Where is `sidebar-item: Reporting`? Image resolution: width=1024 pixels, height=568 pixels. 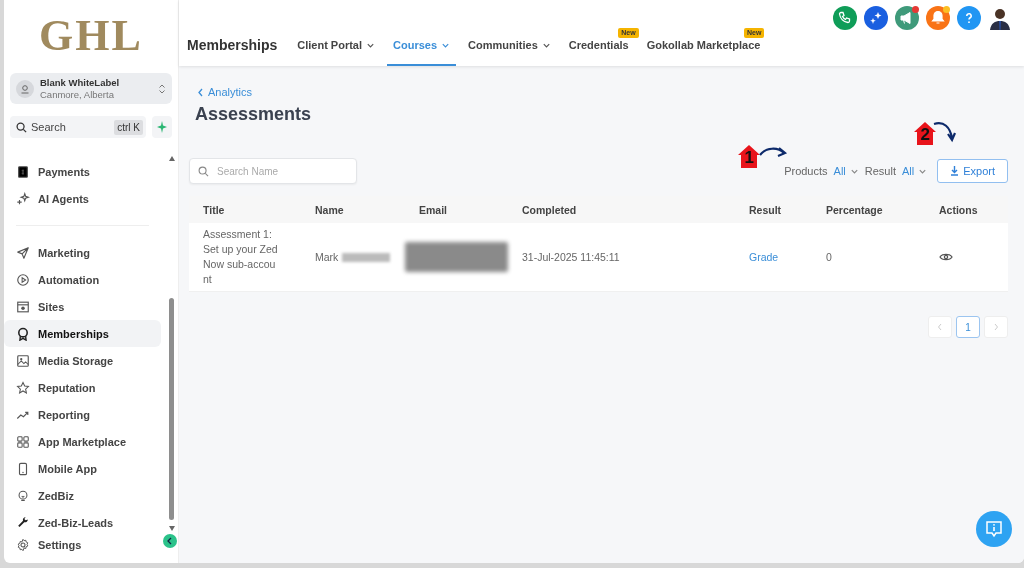
sidebar-item: Reporting is located at coordinates (82, 414).